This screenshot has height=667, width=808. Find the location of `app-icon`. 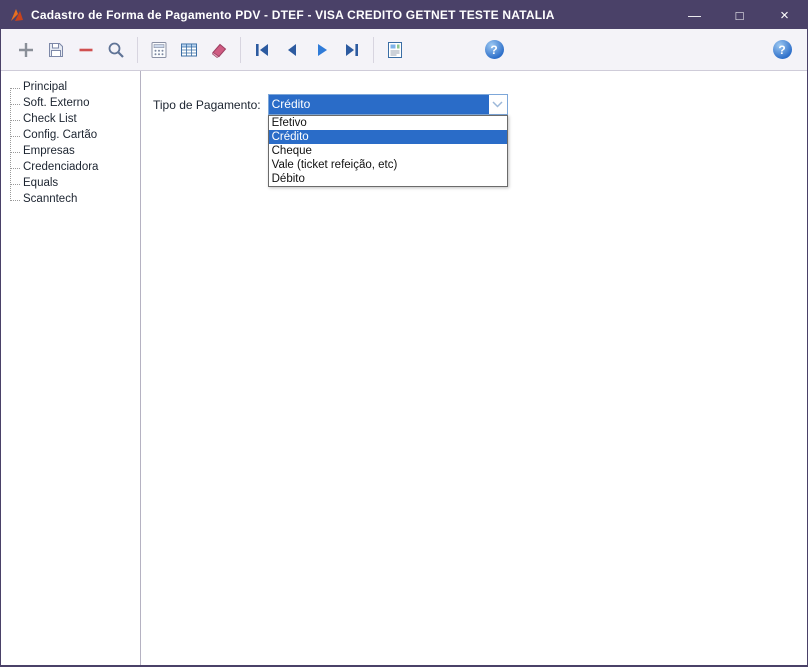

app-icon is located at coordinates (17, 15).